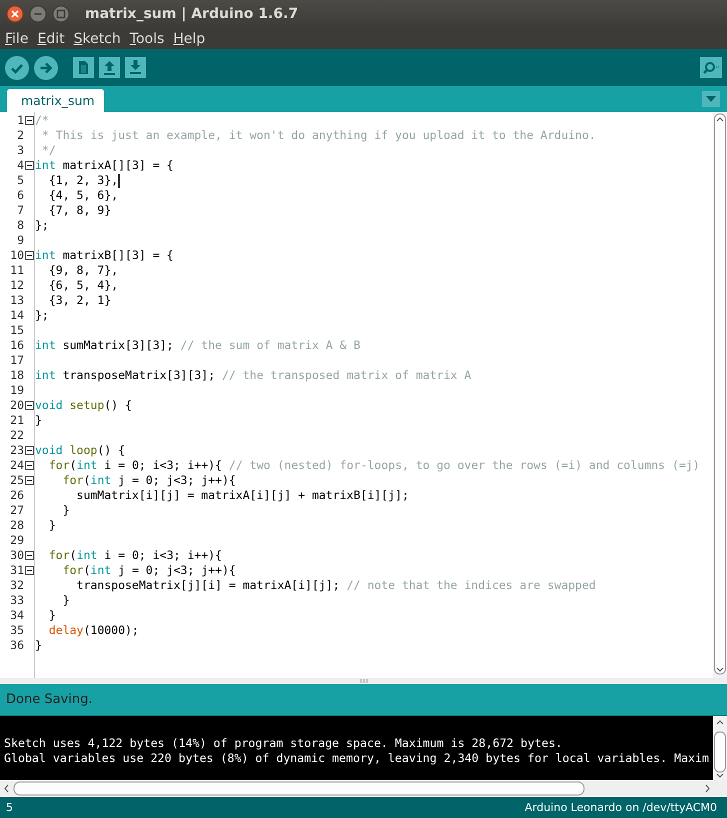  Describe the element at coordinates (15, 14) in the screenshot. I see `close-icon` at that location.